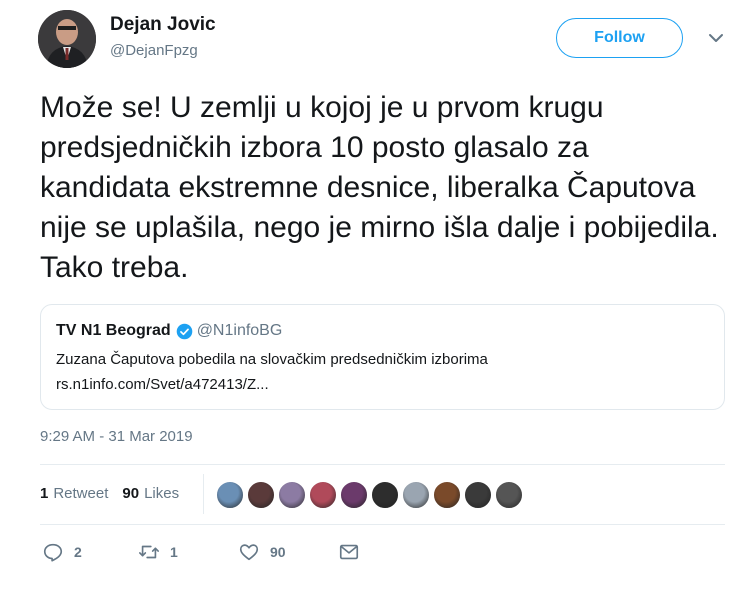  Describe the element at coordinates (90, 552) in the screenshot. I see `reply-action: 2` at that location.